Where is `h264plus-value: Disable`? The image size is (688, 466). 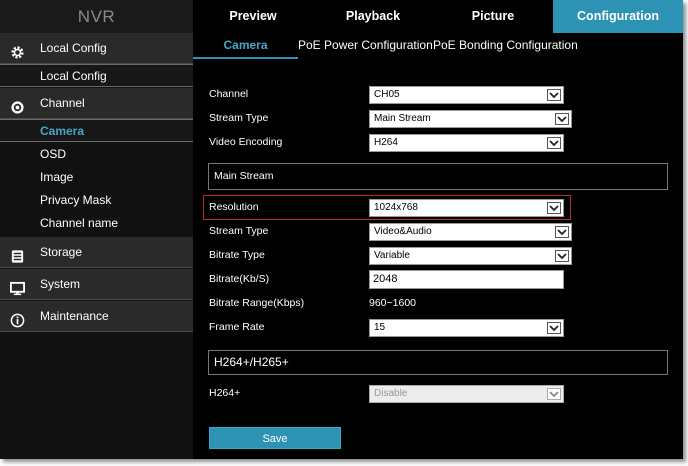
h264plus-value: Disable is located at coordinates (391, 393).